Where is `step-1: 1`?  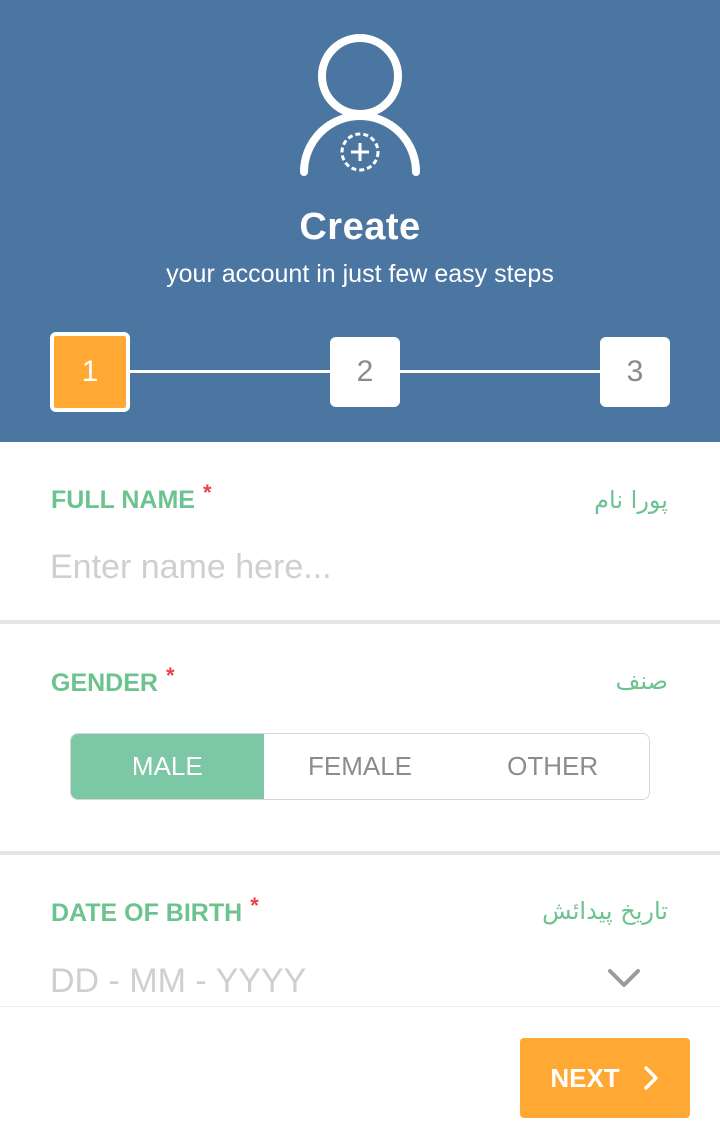
step-1: 1 is located at coordinates (90, 372).